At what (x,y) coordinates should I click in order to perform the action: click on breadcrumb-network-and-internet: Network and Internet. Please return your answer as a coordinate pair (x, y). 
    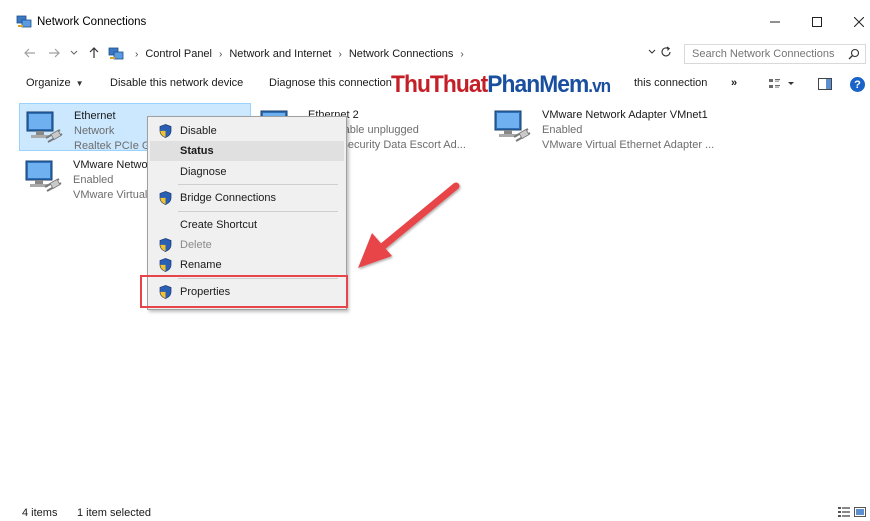
    Looking at the image, I should click on (280, 54).